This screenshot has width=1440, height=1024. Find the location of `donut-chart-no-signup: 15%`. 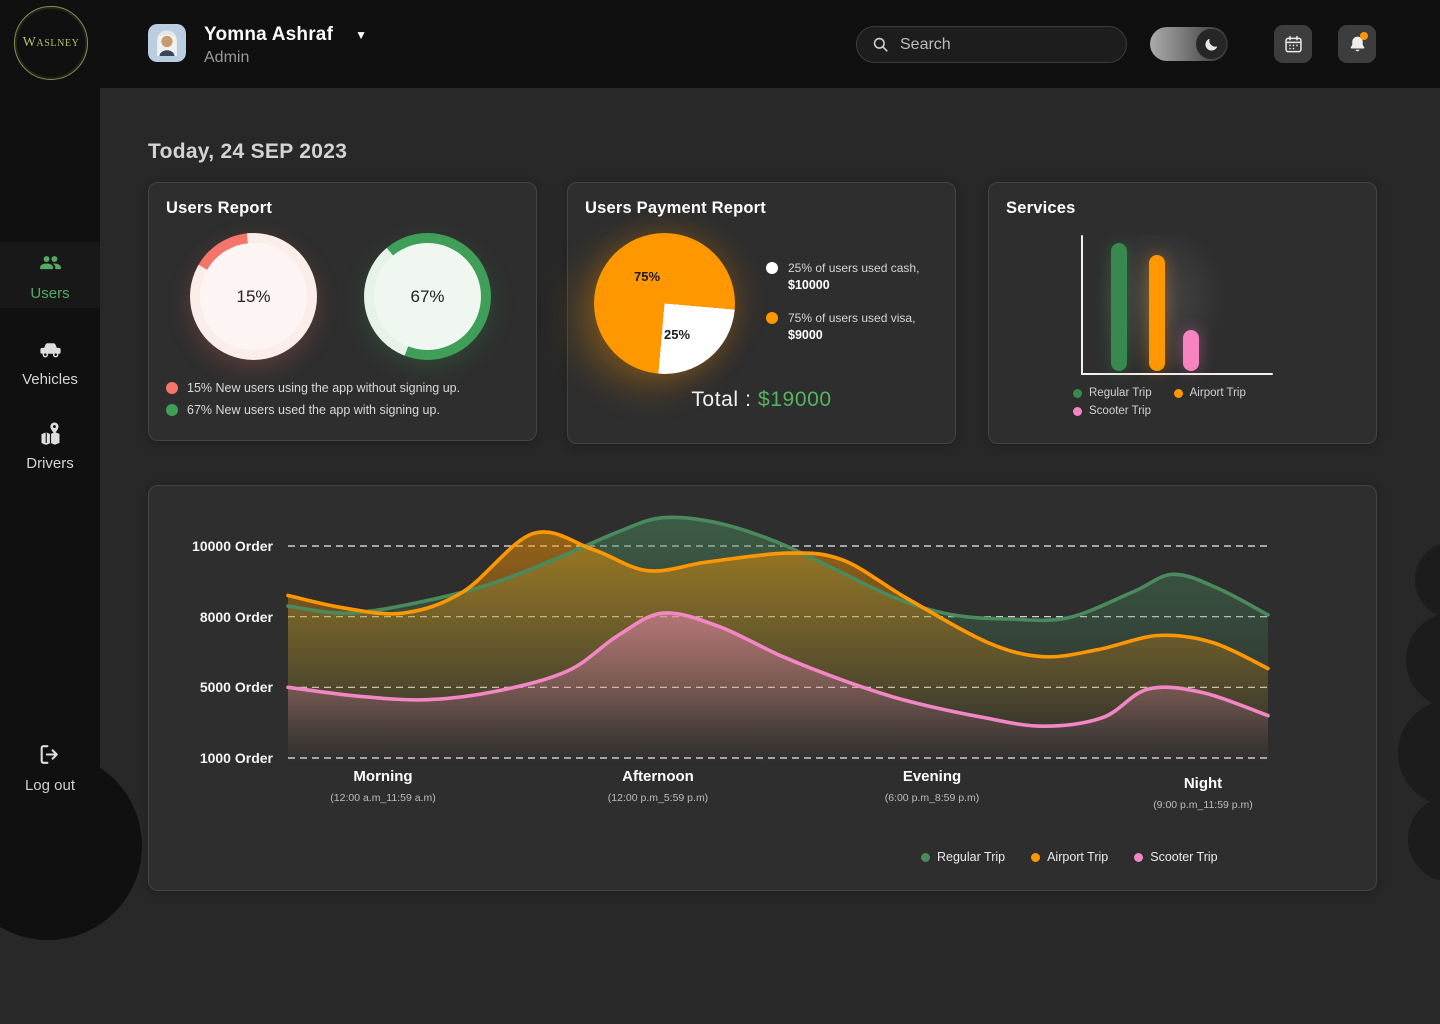

donut-chart-no-signup: 15% is located at coordinates (253, 296).